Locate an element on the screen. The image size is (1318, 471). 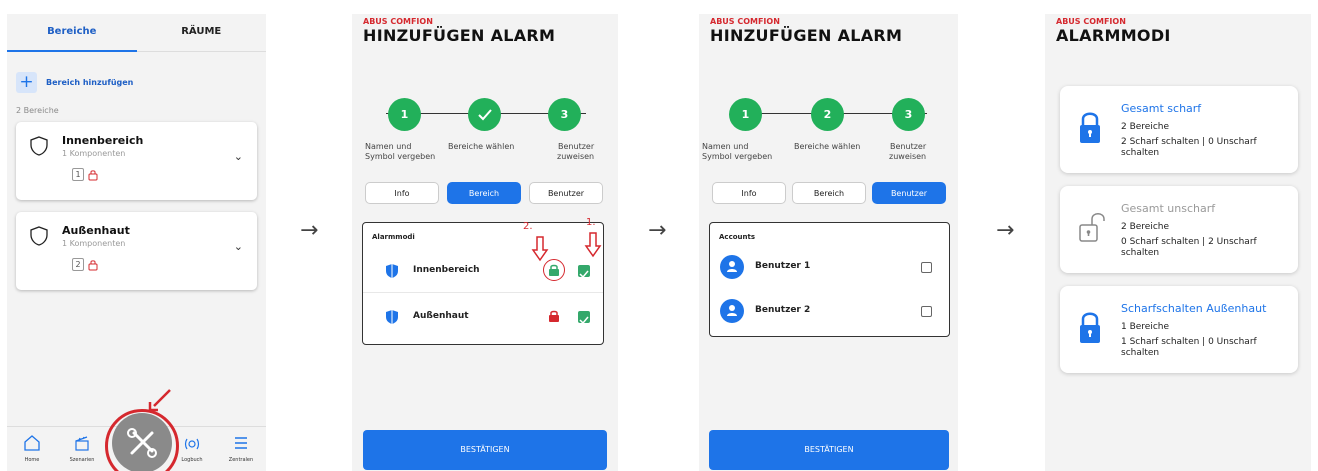
nav-home: Home is located at coordinates (32, 449).